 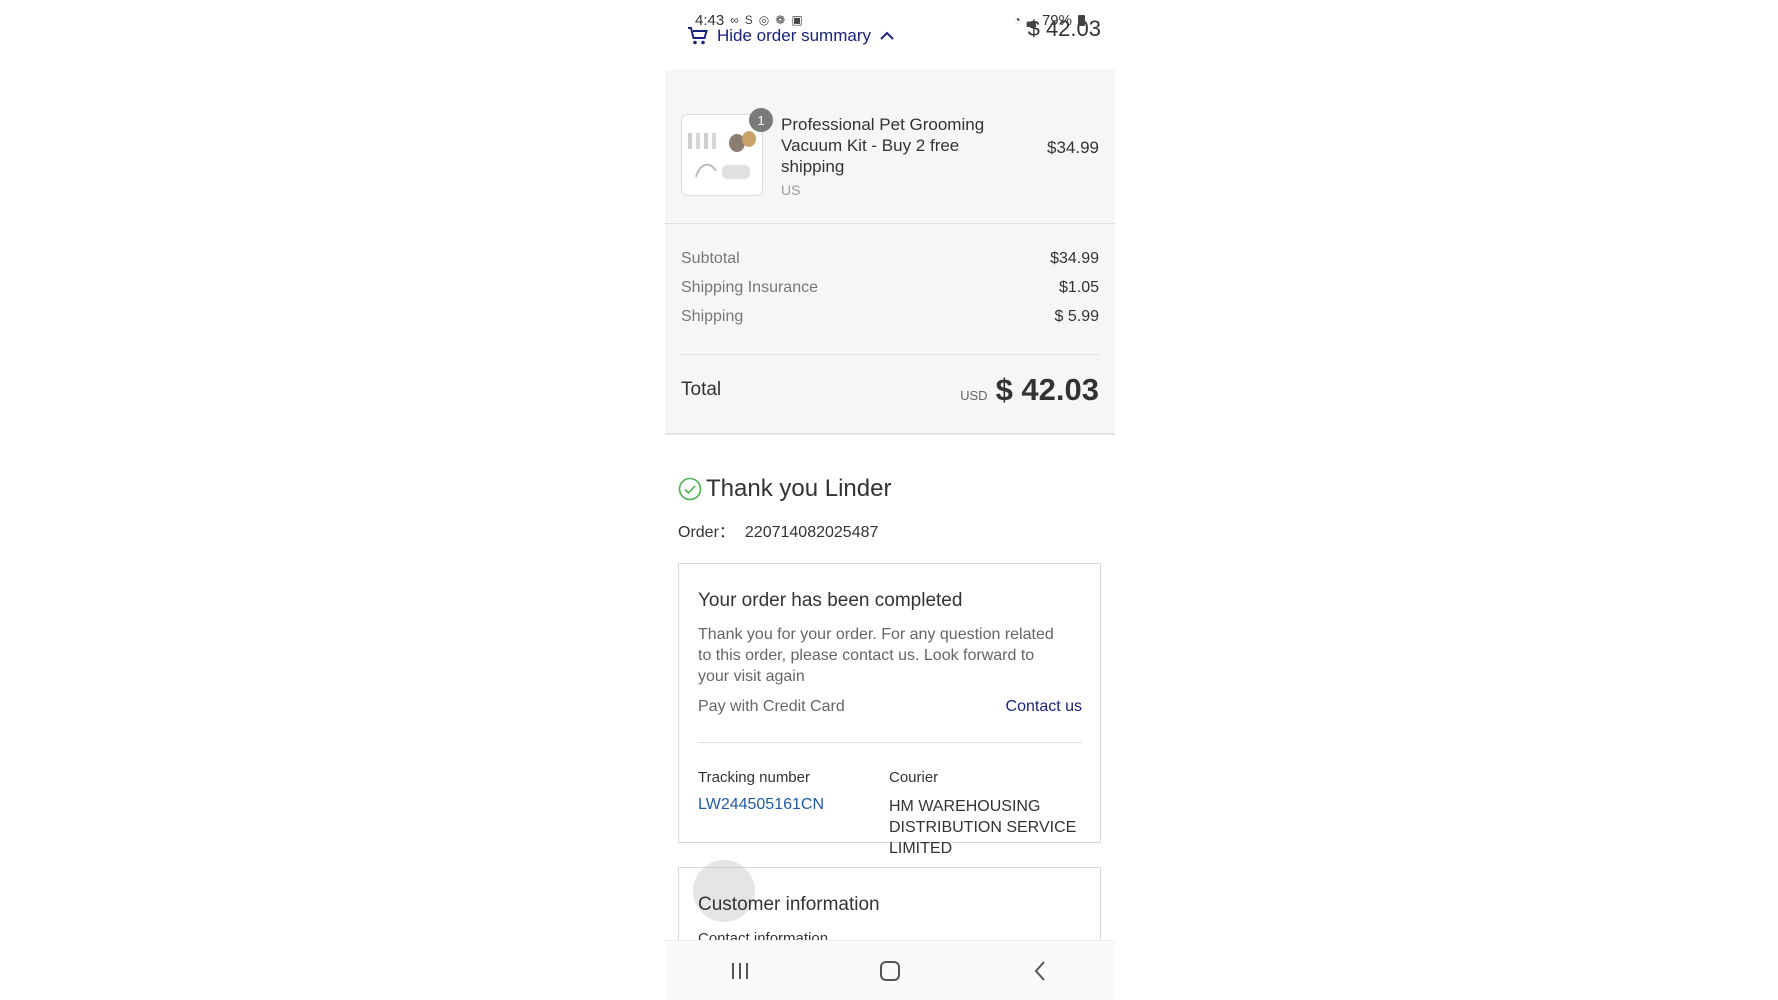 I want to click on total-value: $ 42.03, so click(x=1047, y=389).